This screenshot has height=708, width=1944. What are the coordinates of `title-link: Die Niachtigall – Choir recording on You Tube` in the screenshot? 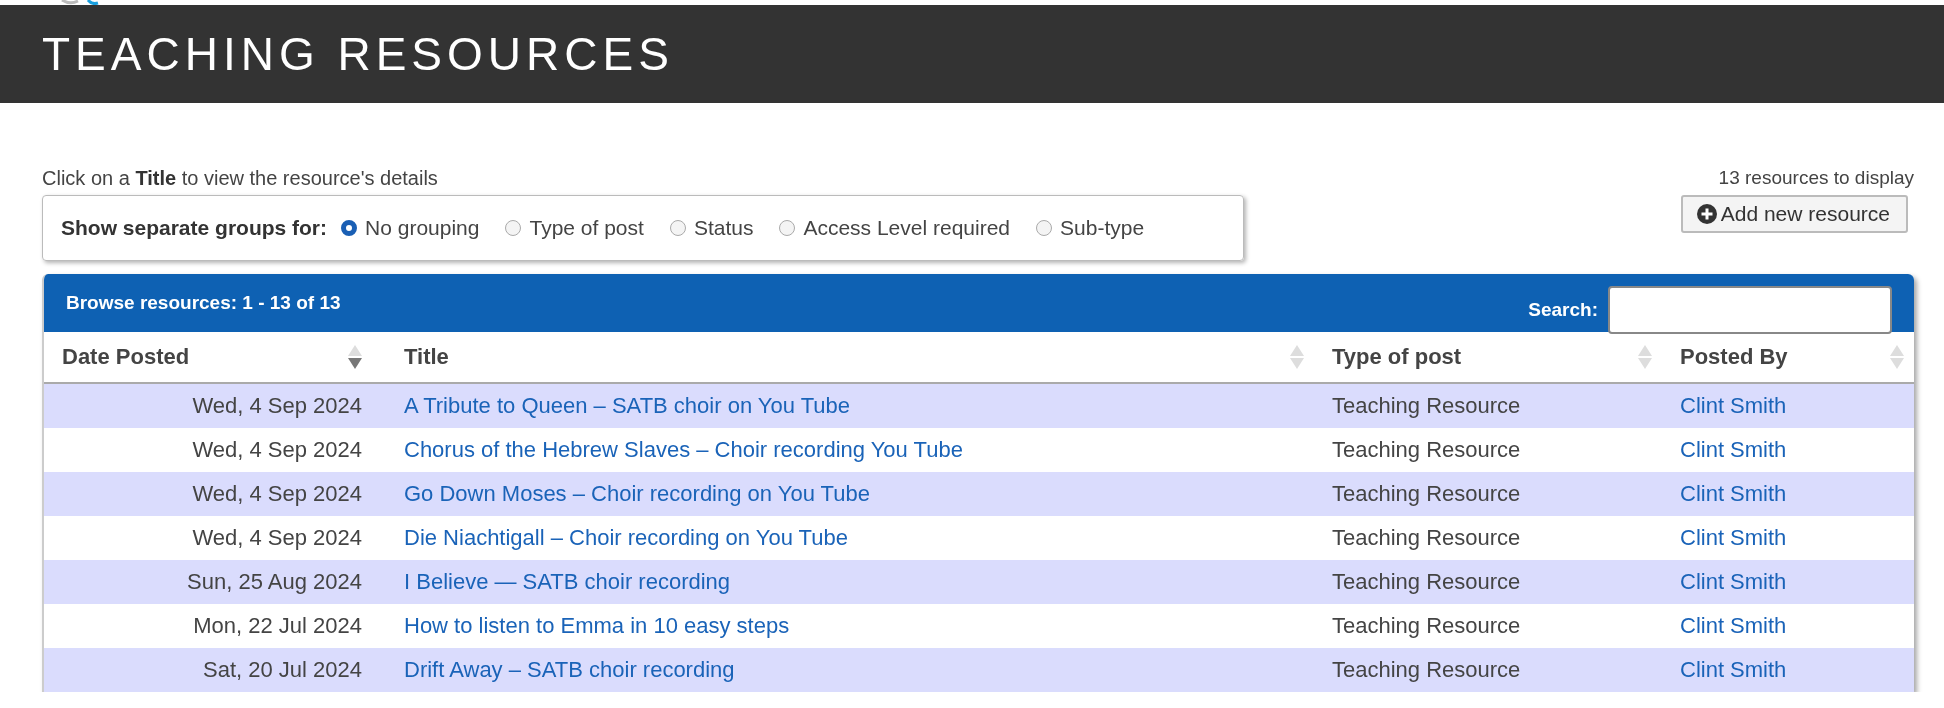 It's located at (626, 537).